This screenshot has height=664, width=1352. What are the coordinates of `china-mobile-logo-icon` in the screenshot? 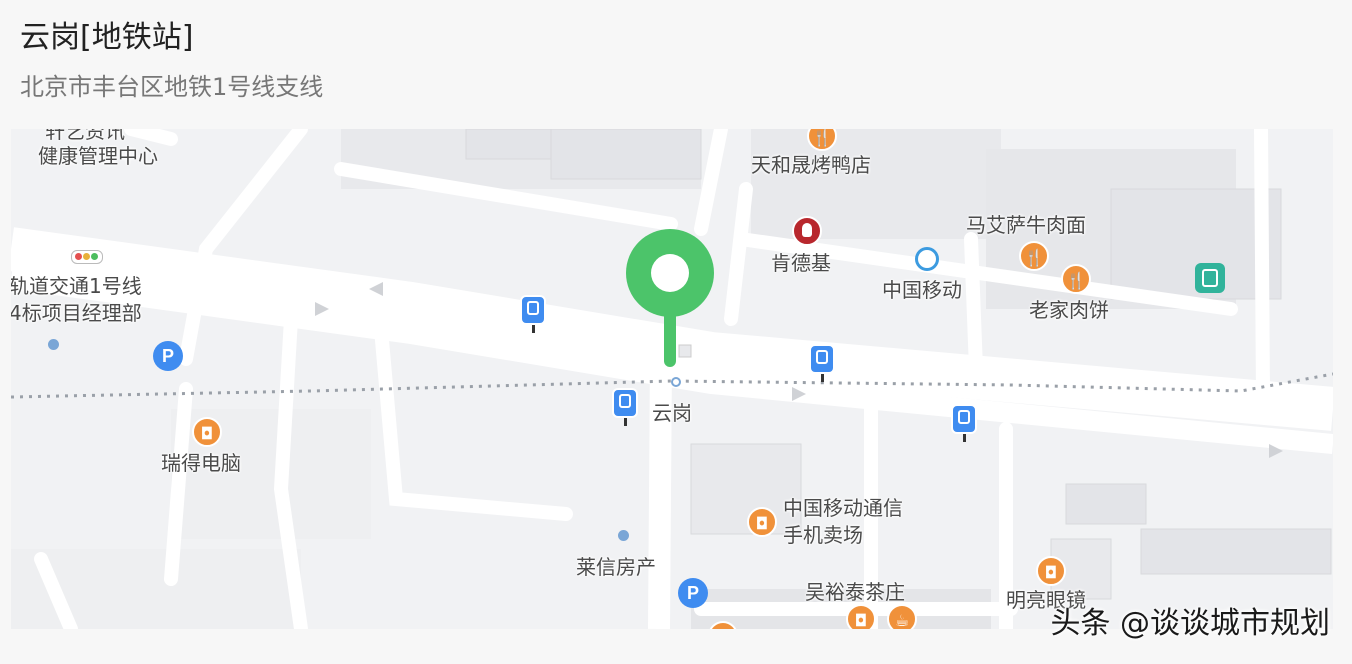 It's located at (927, 259).